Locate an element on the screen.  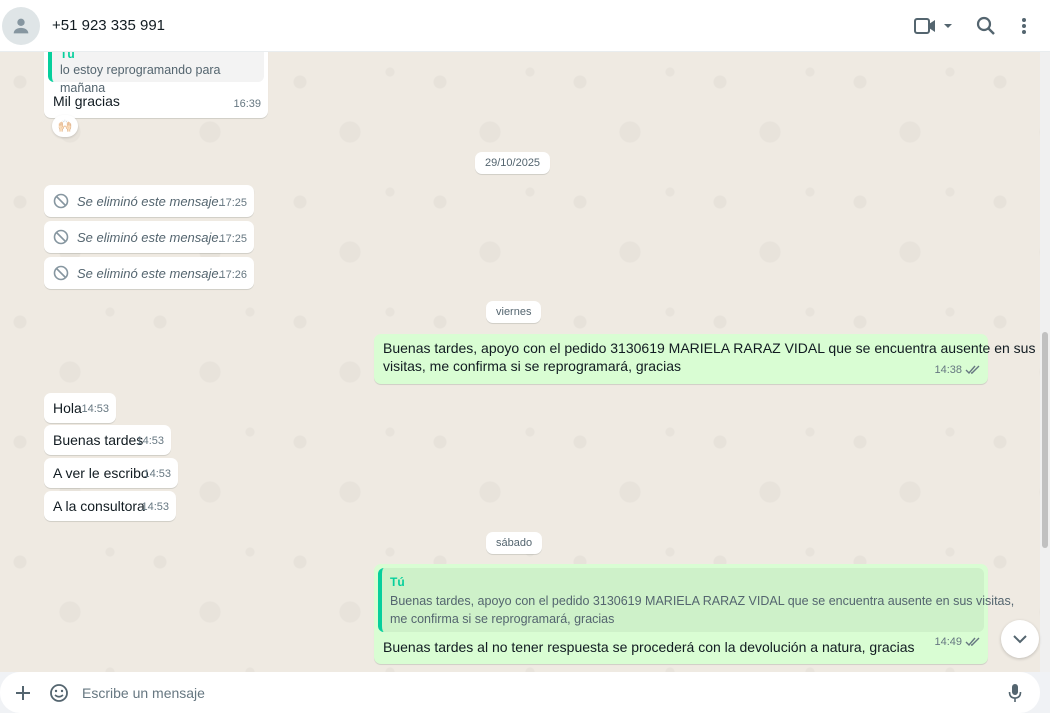
date-separator: 29/10/2025 is located at coordinates (513, 163).